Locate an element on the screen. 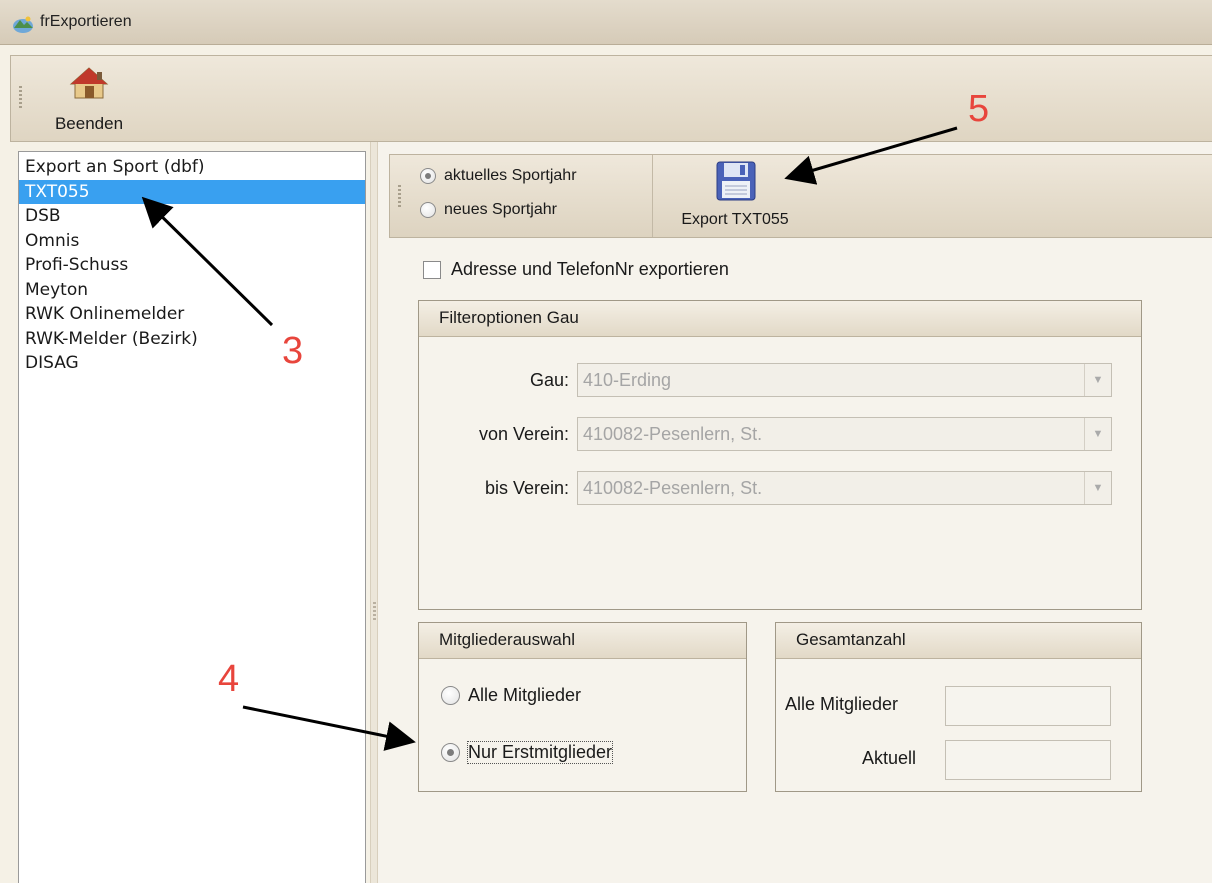  annotation-number-4: 4 is located at coordinates (229, 679).